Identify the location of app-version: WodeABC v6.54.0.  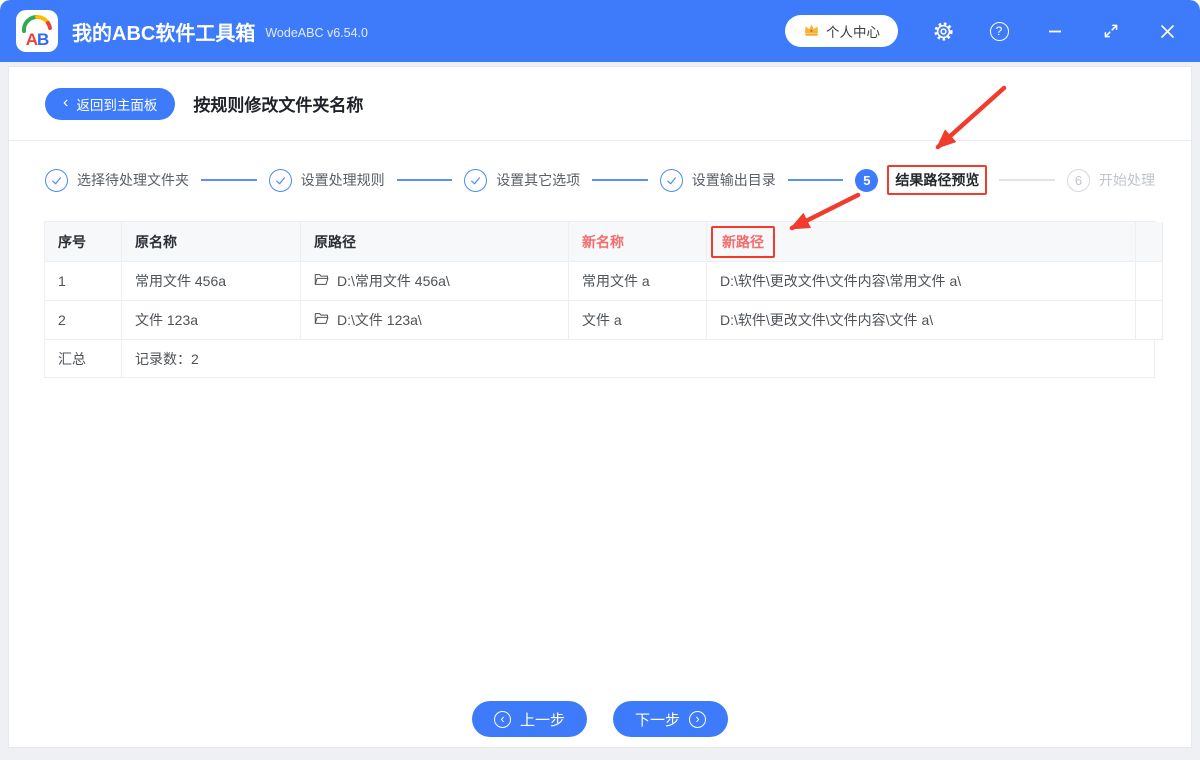
(316, 33).